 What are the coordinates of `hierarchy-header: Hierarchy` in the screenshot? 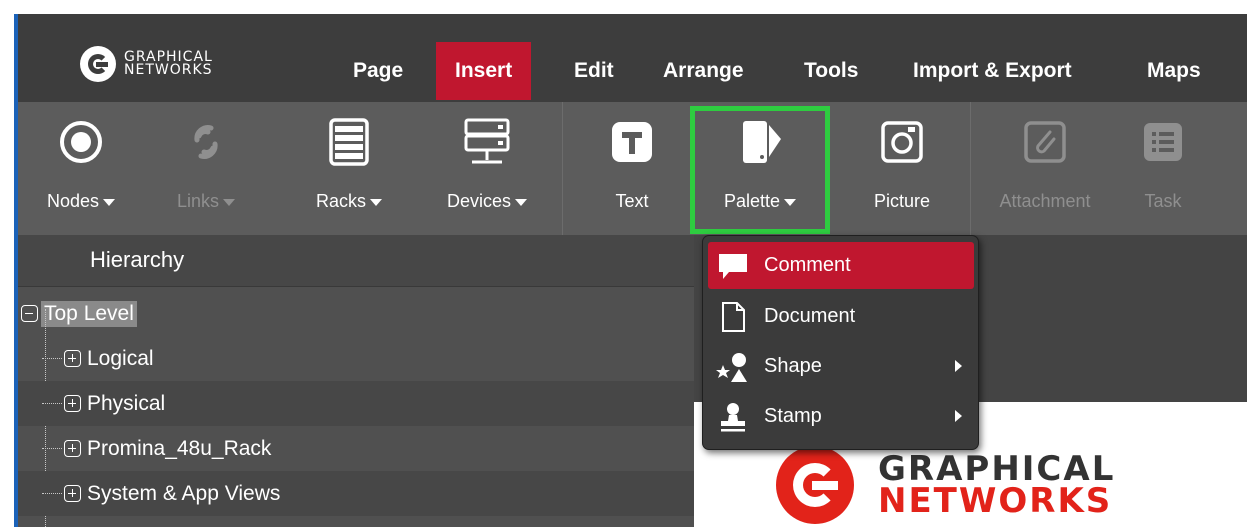 It's located at (356, 261).